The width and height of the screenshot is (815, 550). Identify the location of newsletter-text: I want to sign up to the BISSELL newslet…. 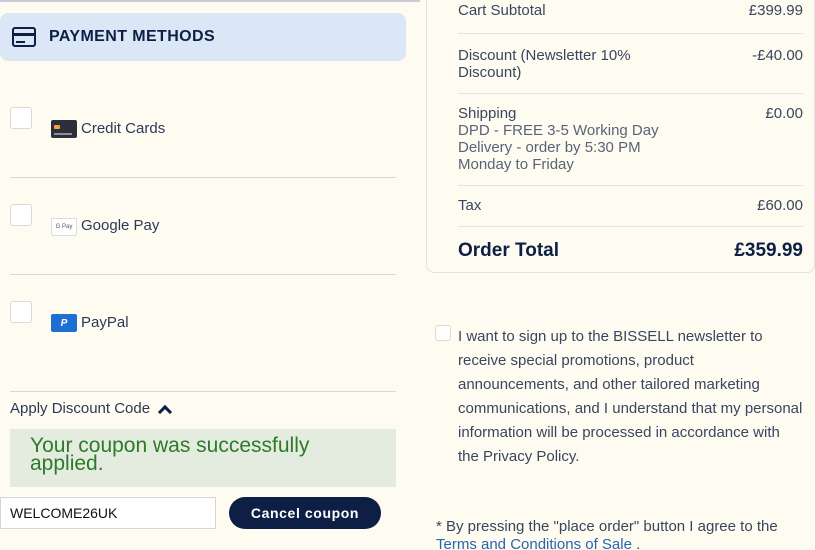
(630, 396).